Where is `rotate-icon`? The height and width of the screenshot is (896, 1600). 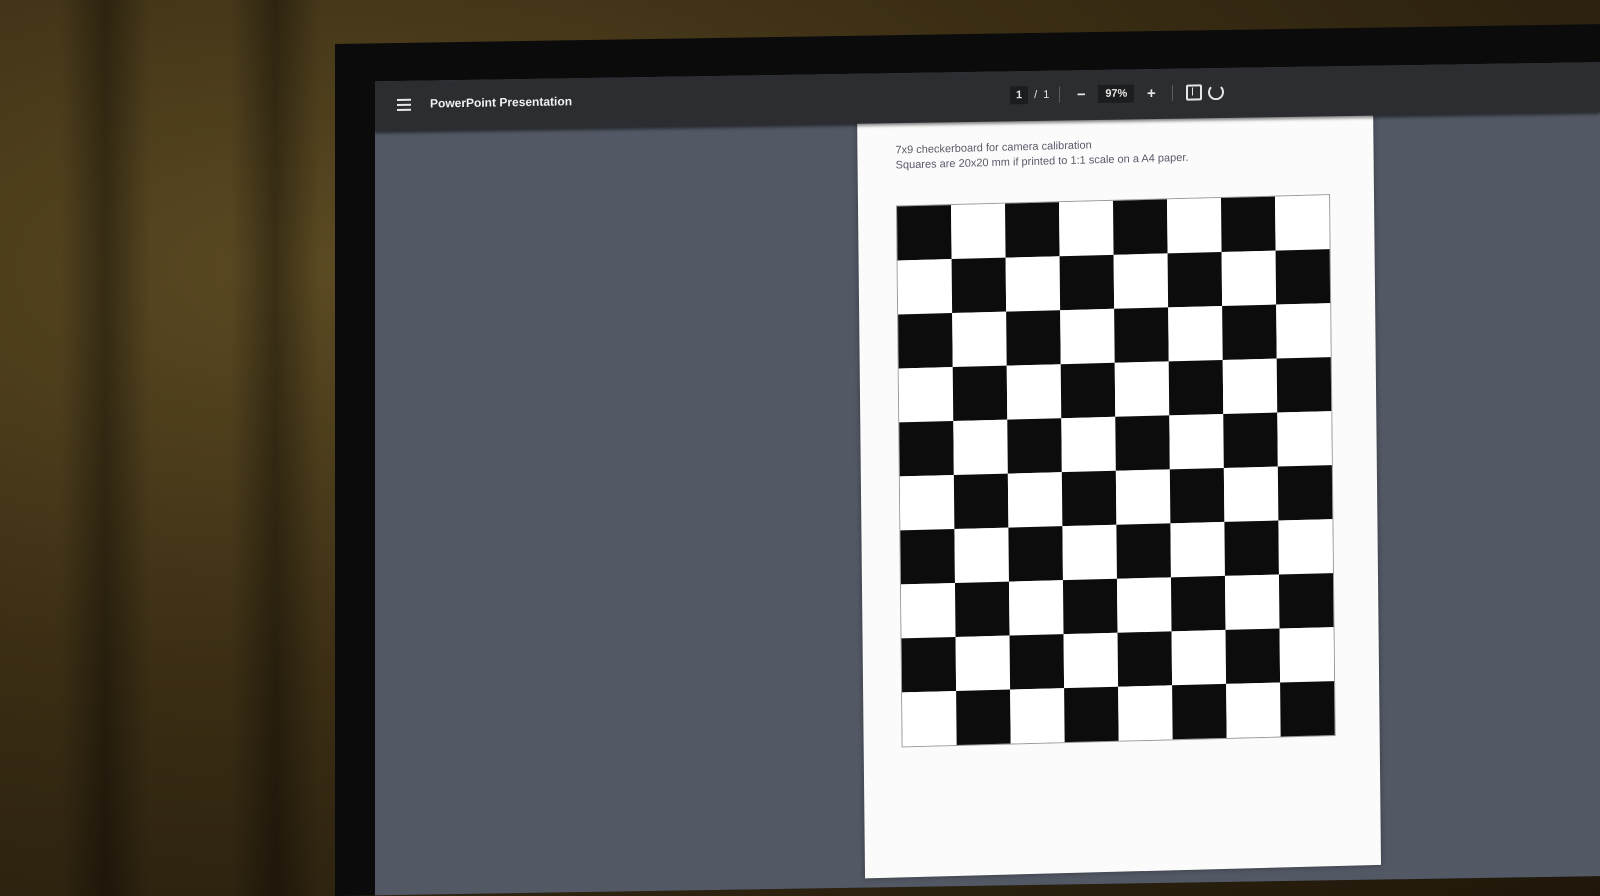
rotate-icon is located at coordinates (1216, 92).